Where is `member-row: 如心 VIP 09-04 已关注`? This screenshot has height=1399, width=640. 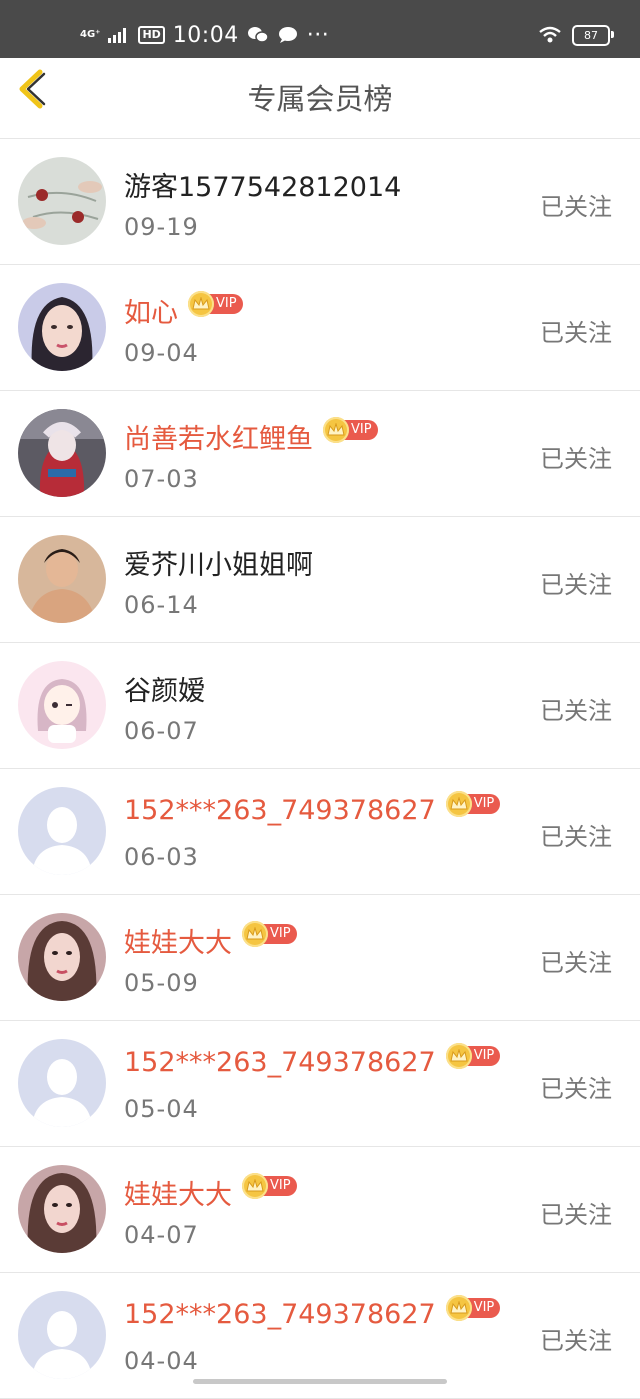
member-row: 如心 VIP 09-04 已关注 is located at coordinates (320, 328).